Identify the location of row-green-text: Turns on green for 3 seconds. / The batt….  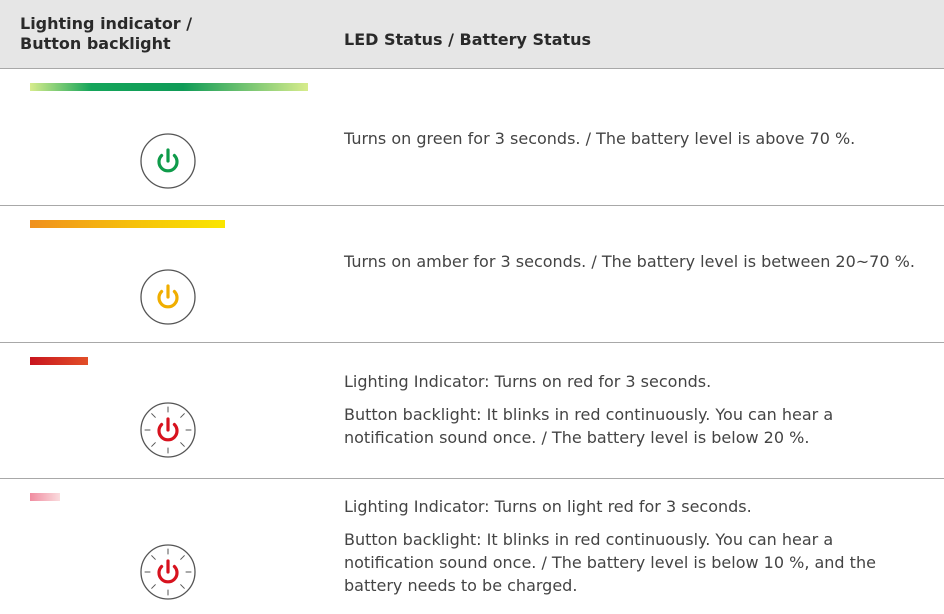
(600, 138).